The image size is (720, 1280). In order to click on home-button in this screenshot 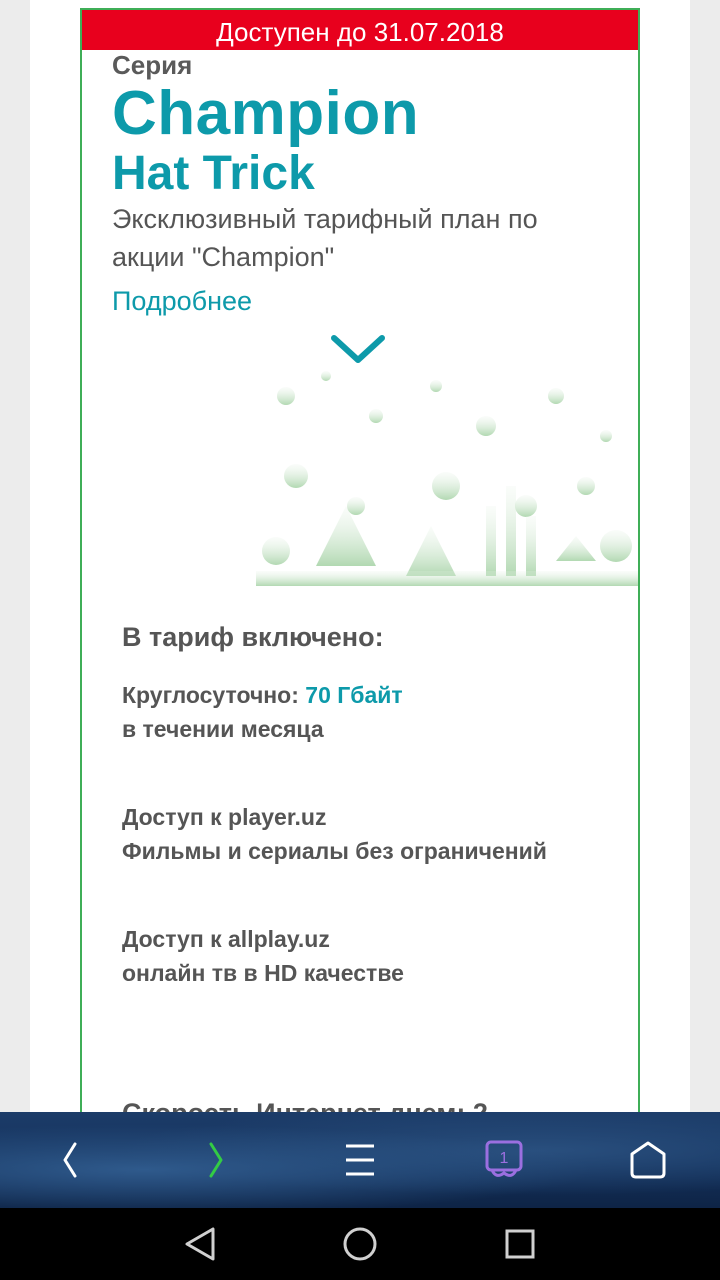, I will do `click(648, 1160)`.